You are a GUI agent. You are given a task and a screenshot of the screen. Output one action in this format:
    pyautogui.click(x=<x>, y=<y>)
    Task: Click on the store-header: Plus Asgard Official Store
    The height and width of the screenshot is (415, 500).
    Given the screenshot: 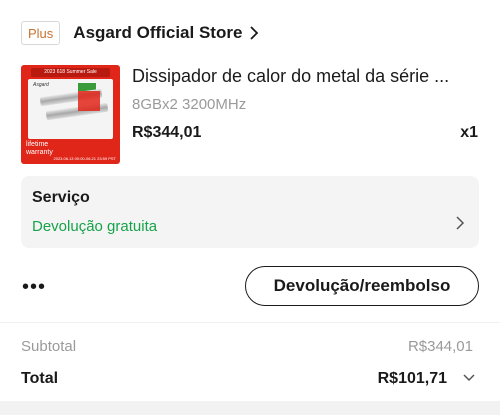 What is the action you would take?
    pyautogui.click(x=140, y=33)
    